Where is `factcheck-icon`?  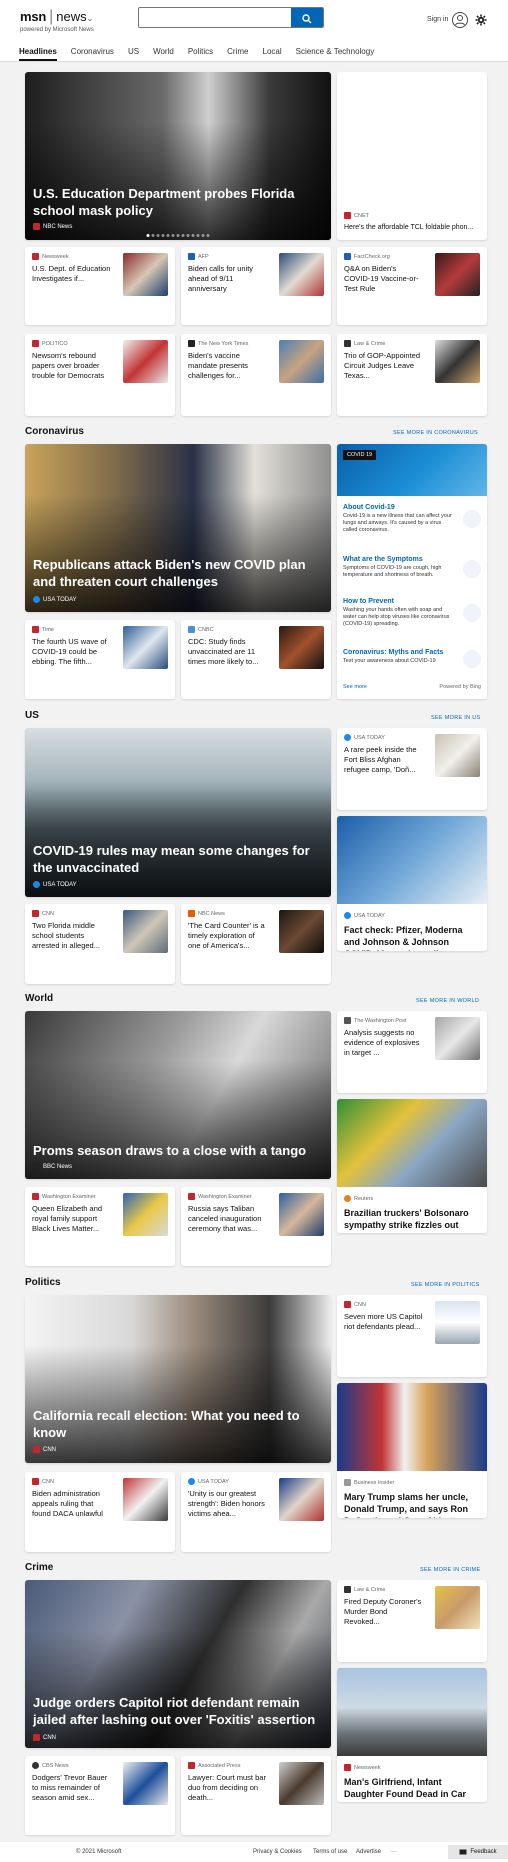
factcheck-icon is located at coordinates (347, 256).